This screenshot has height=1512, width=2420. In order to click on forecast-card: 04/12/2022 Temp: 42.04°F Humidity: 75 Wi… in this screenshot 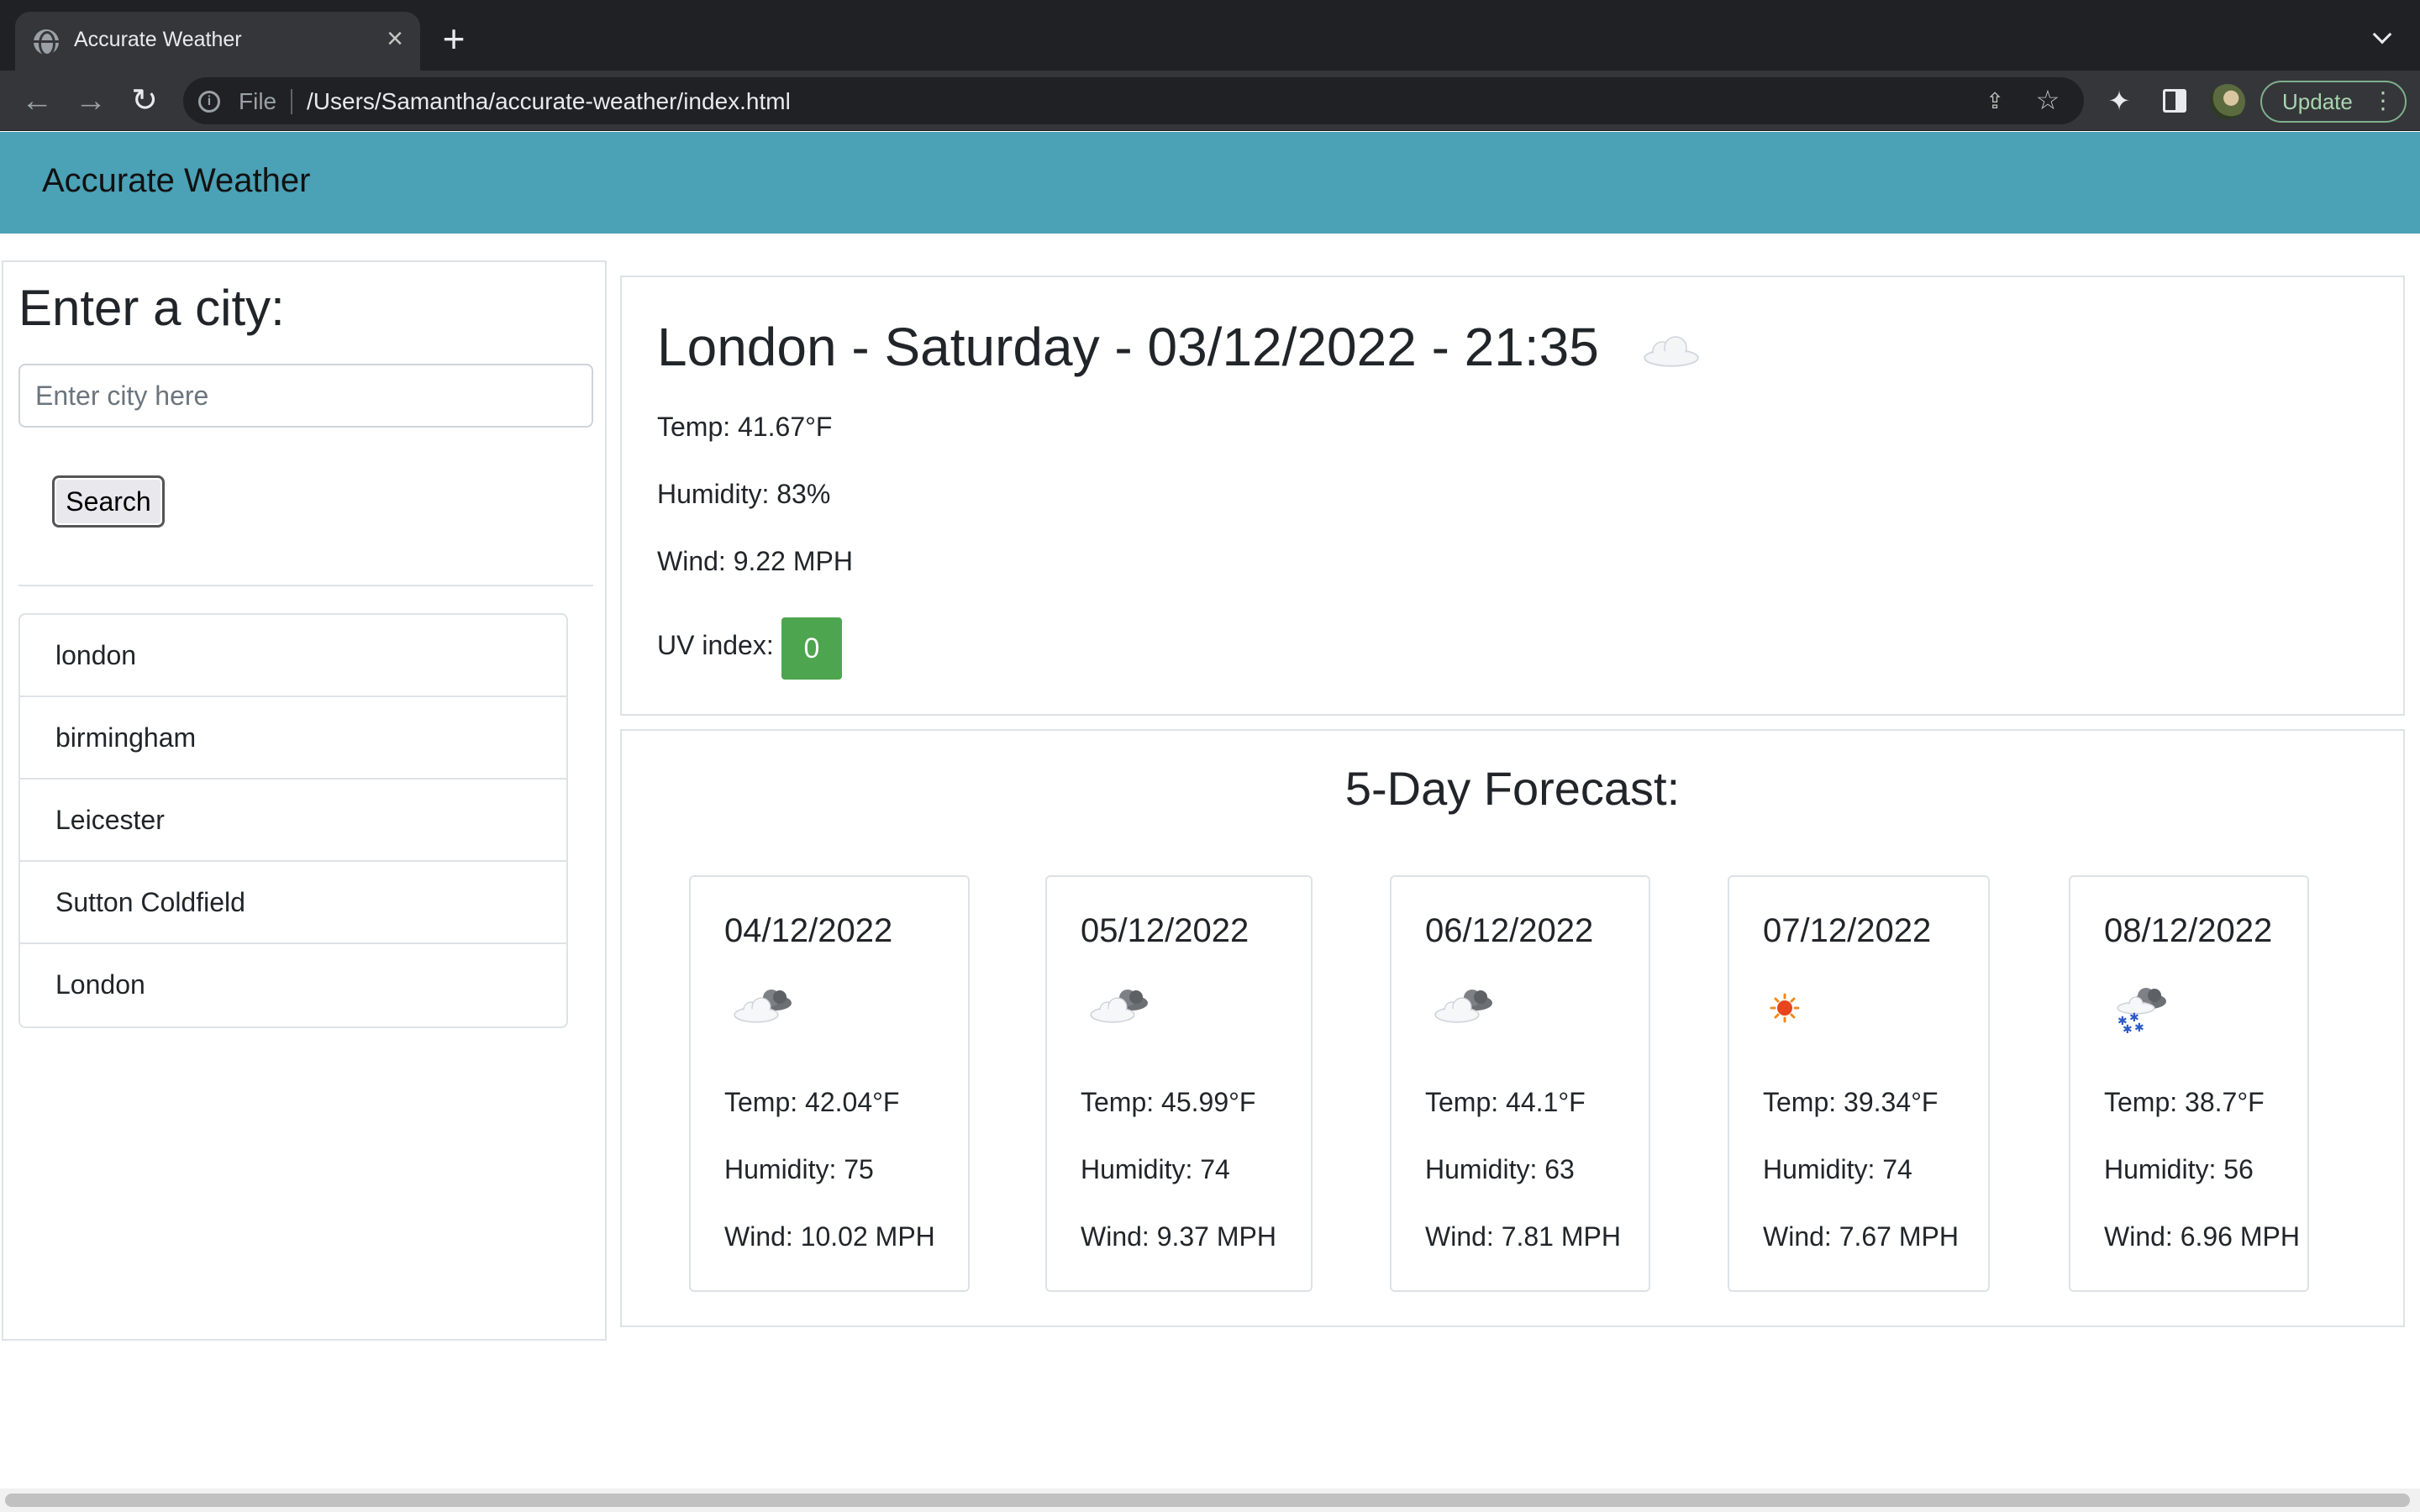, I will do `click(829, 1083)`.